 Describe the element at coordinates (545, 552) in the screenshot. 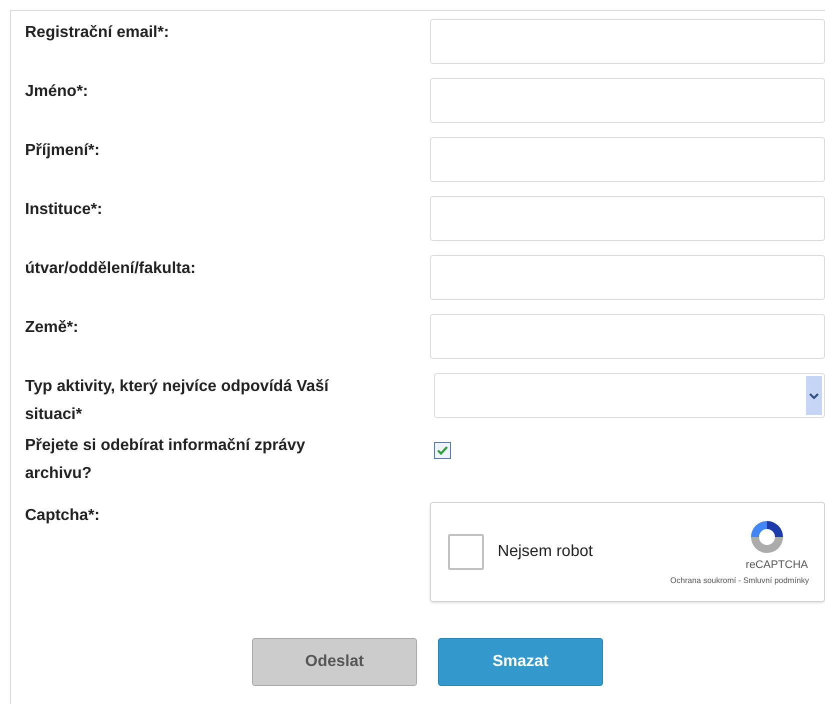

I see `captcha-text: Nejsem robot` at that location.